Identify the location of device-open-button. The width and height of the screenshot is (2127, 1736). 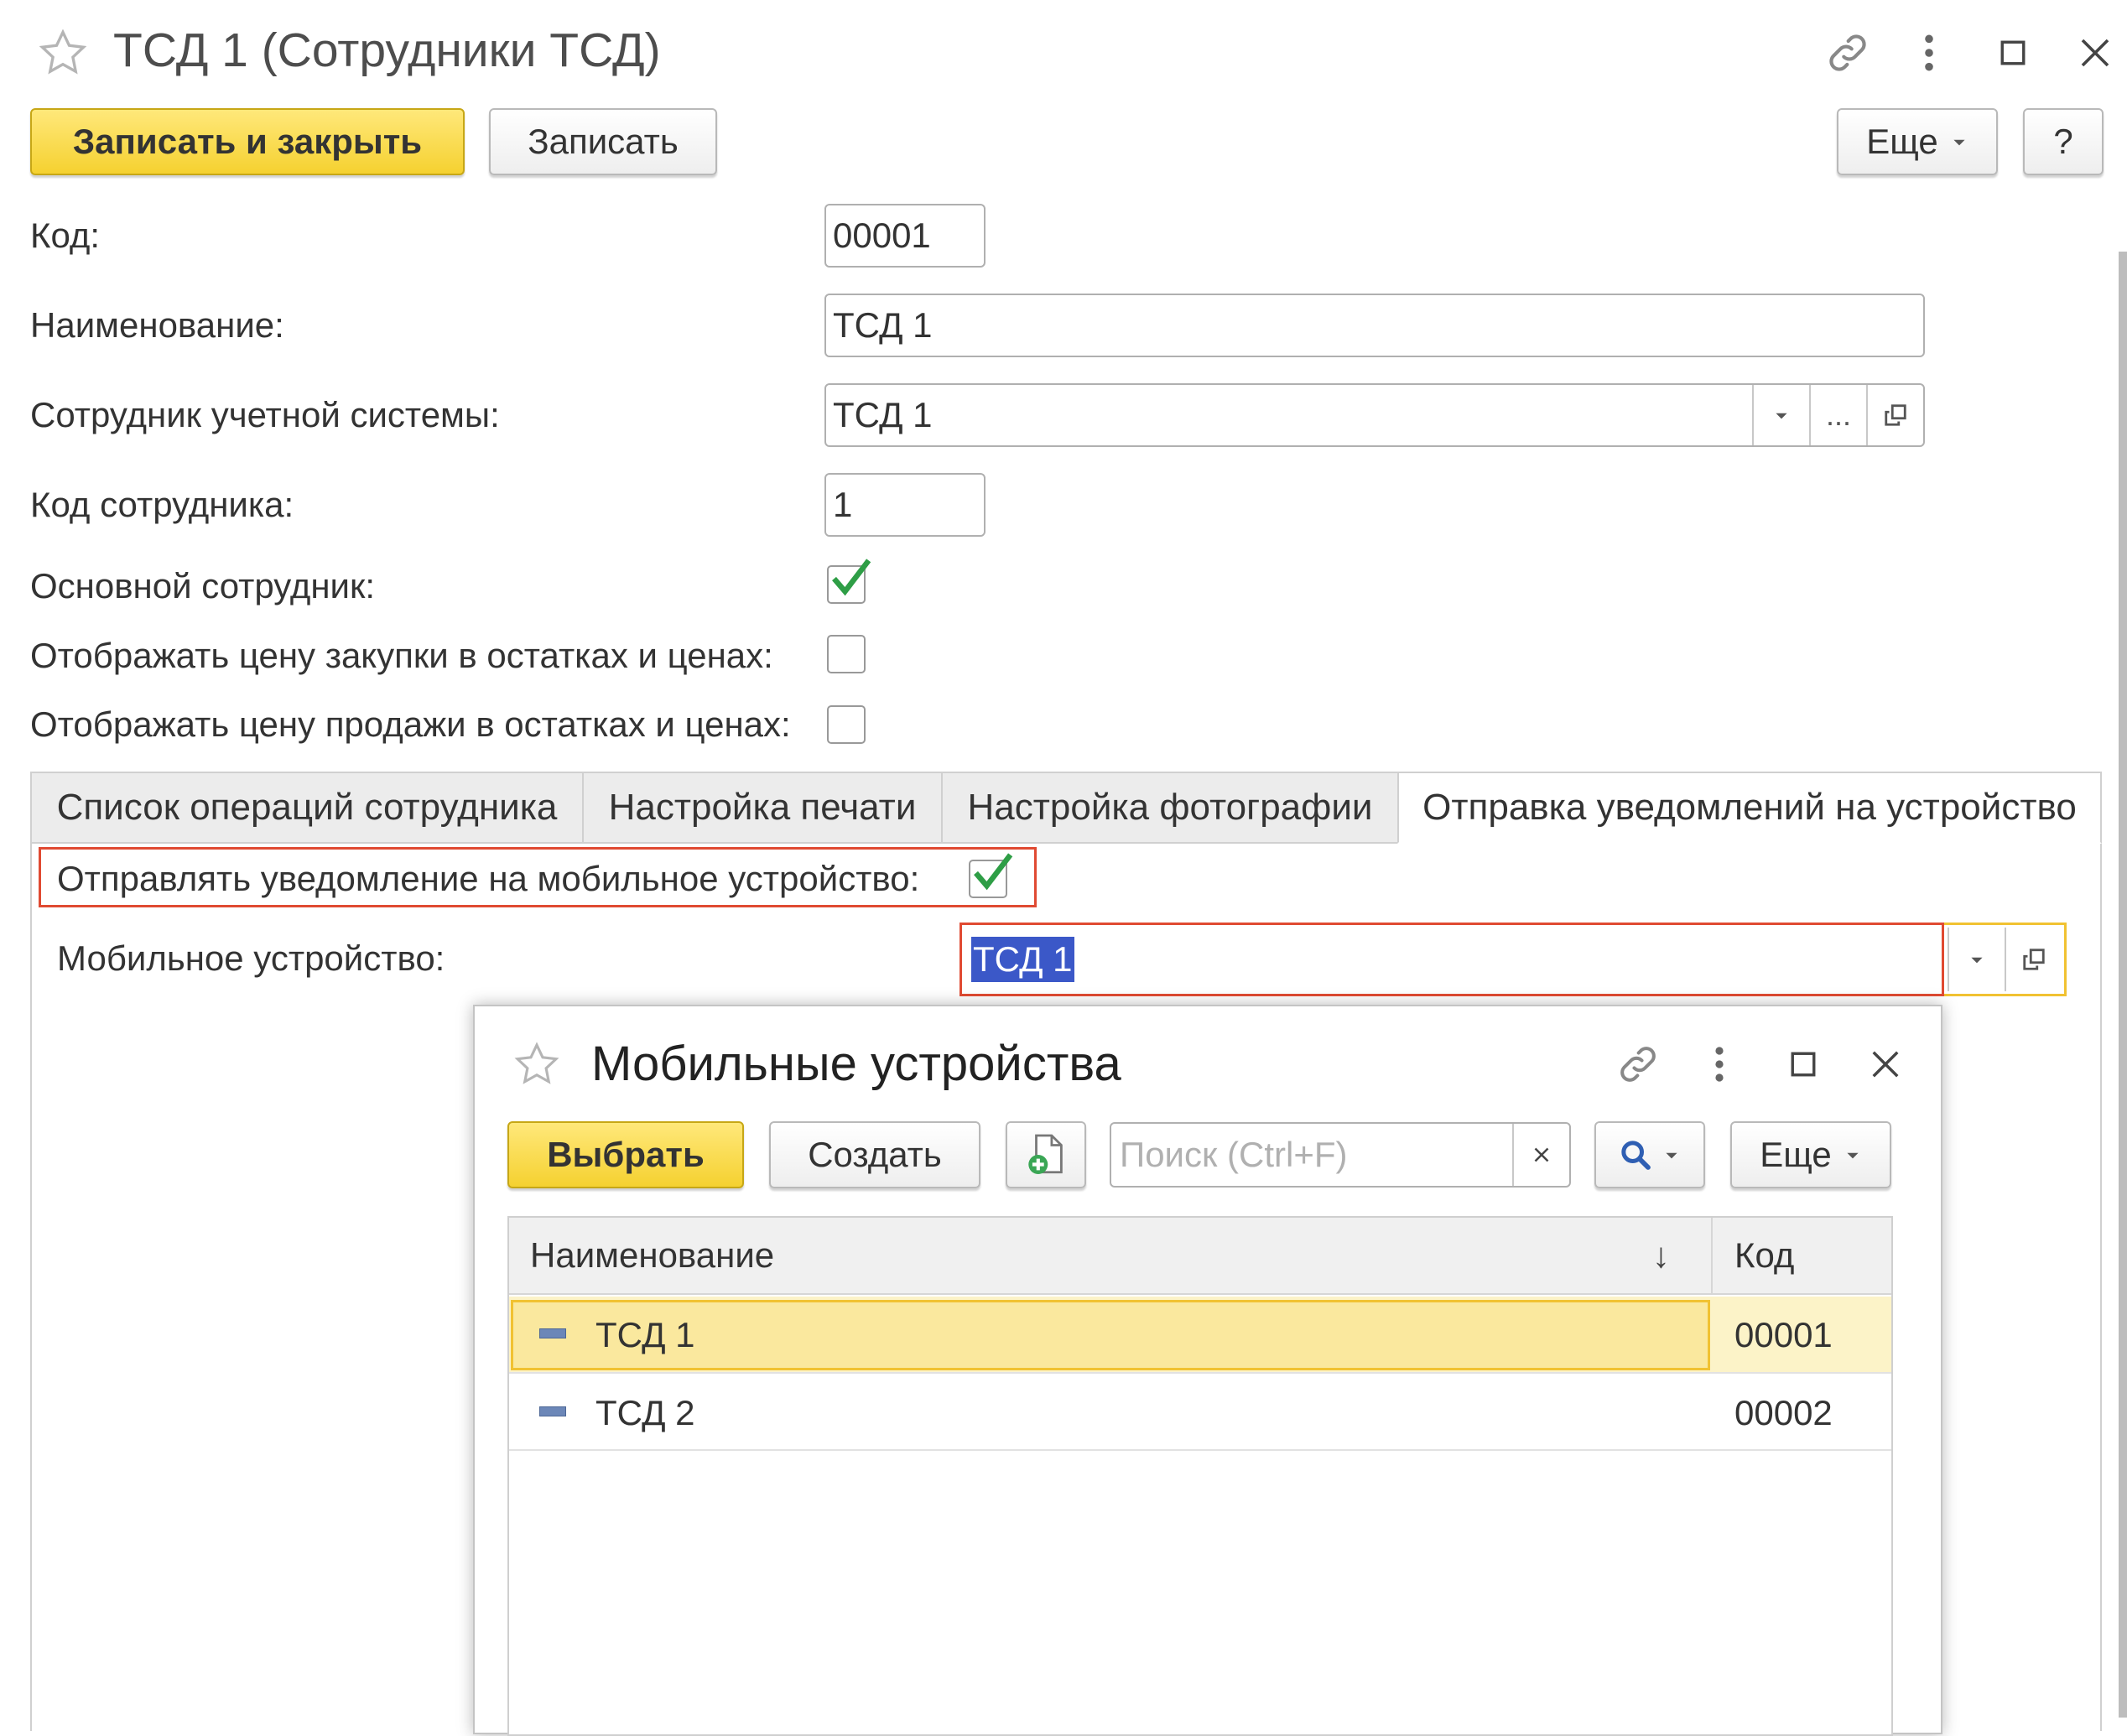
(2033, 959).